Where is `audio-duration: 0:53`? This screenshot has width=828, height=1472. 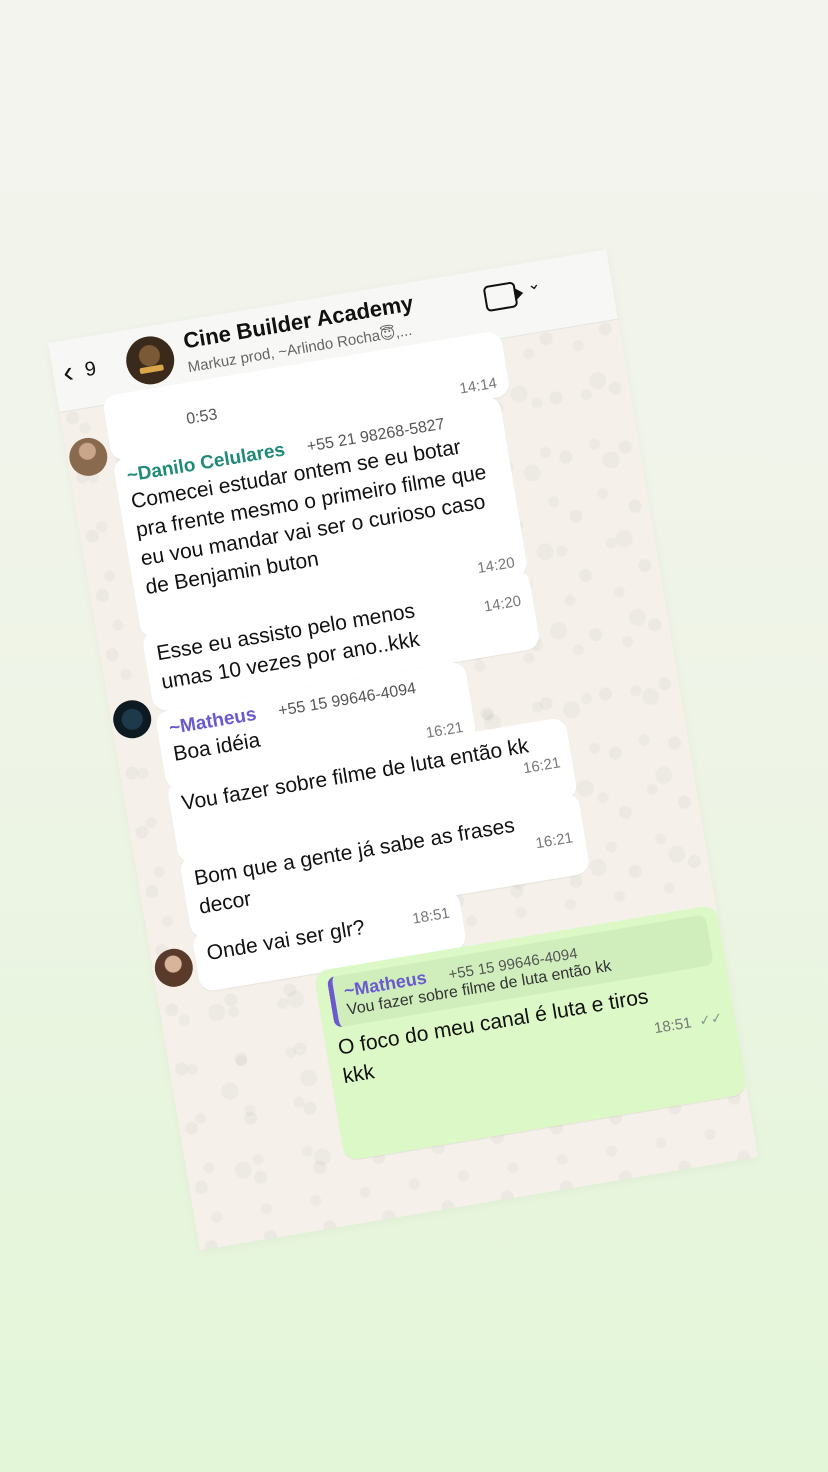
audio-duration: 0:53 is located at coordinates (202, 417).